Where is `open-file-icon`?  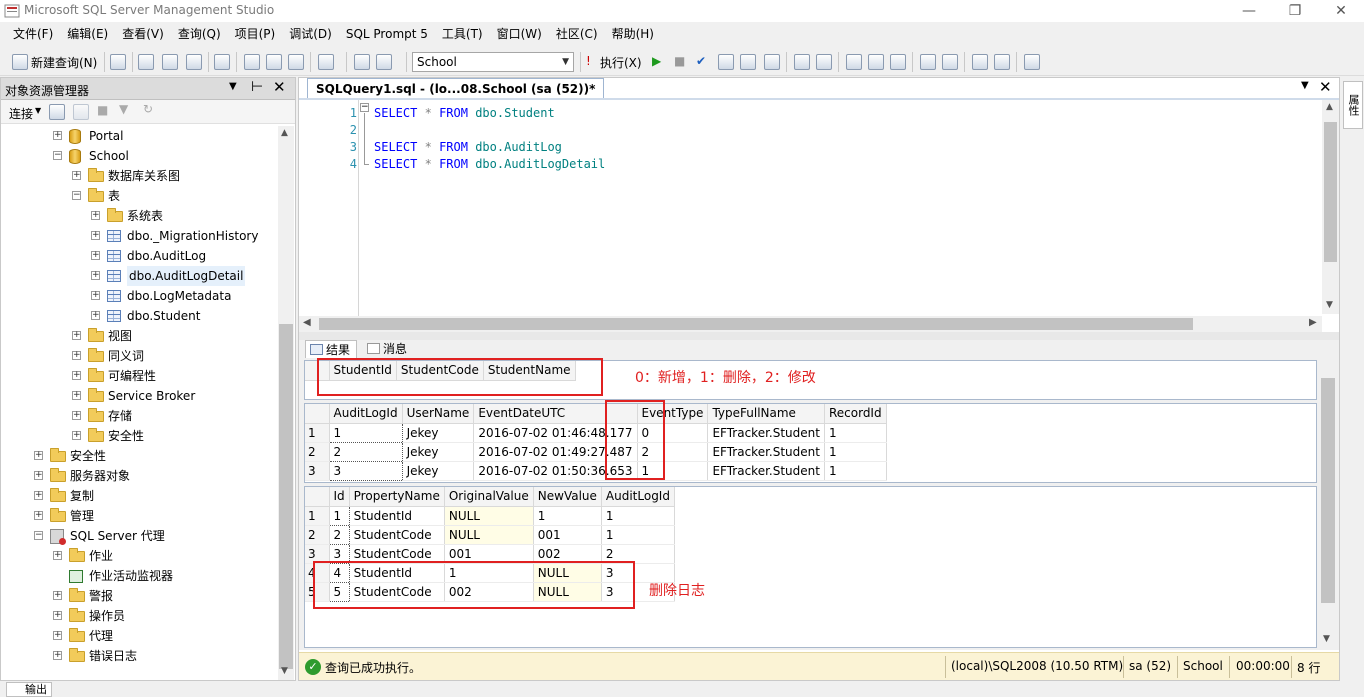
open-file-icon is located at coordinates (252, 62).